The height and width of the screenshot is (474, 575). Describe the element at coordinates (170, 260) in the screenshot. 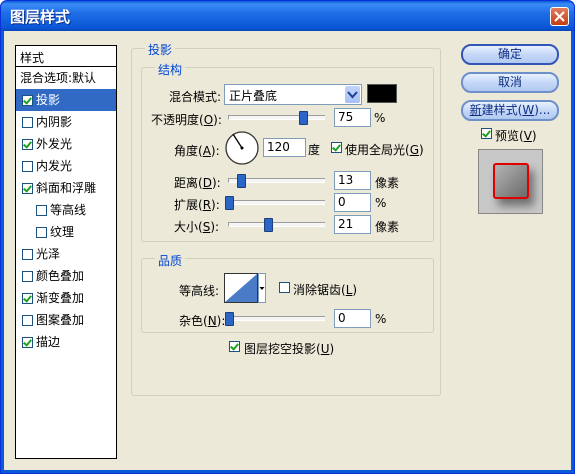

I see `quality-title: 品质` at that location.